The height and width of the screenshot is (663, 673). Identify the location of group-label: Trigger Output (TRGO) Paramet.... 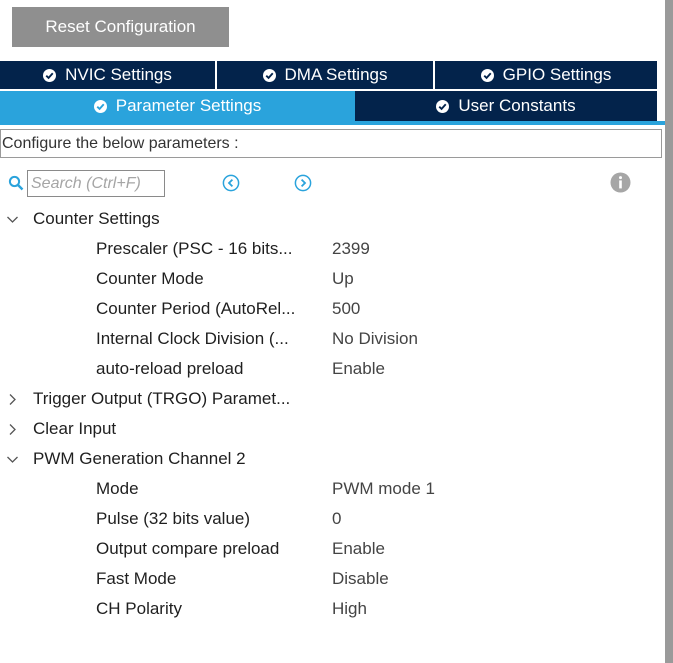
(162, 398).